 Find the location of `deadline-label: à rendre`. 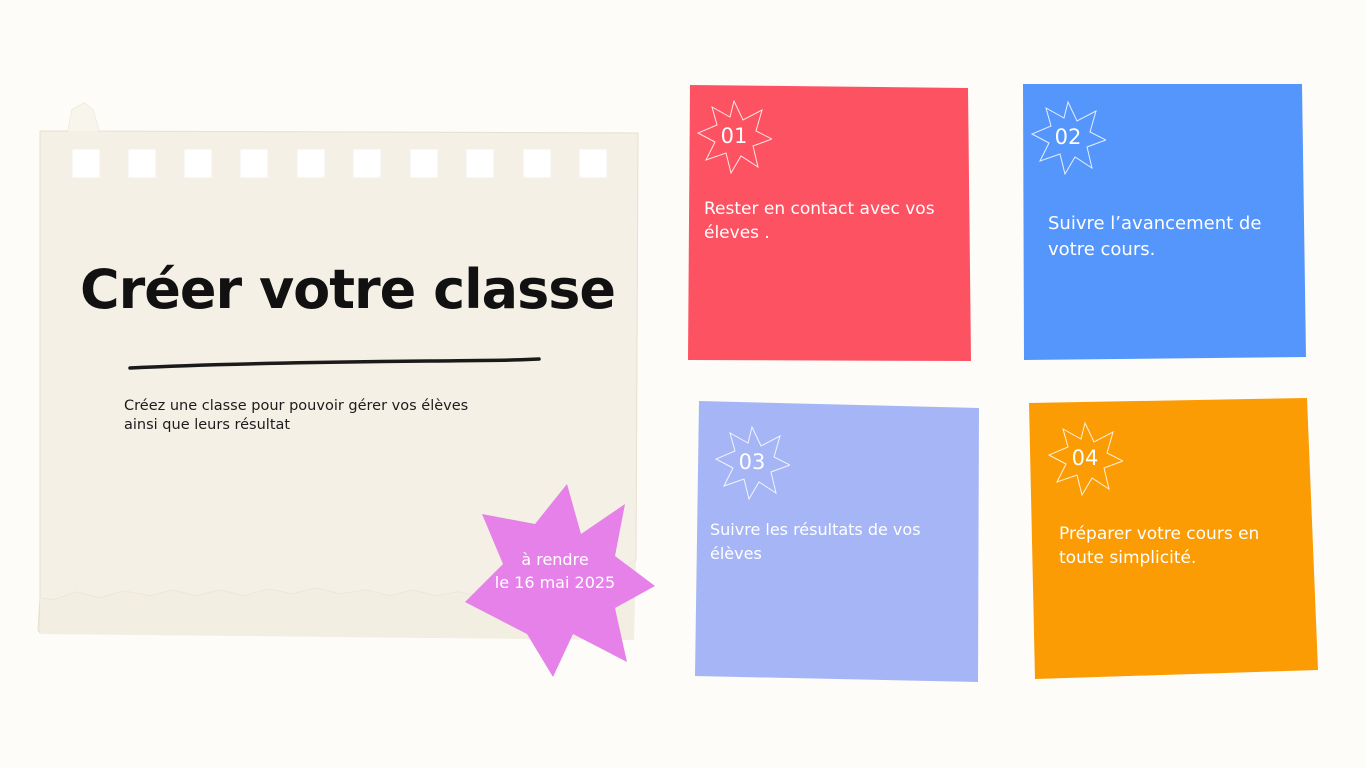

deadline-label: à rendre is located at coordinates (555, 559).